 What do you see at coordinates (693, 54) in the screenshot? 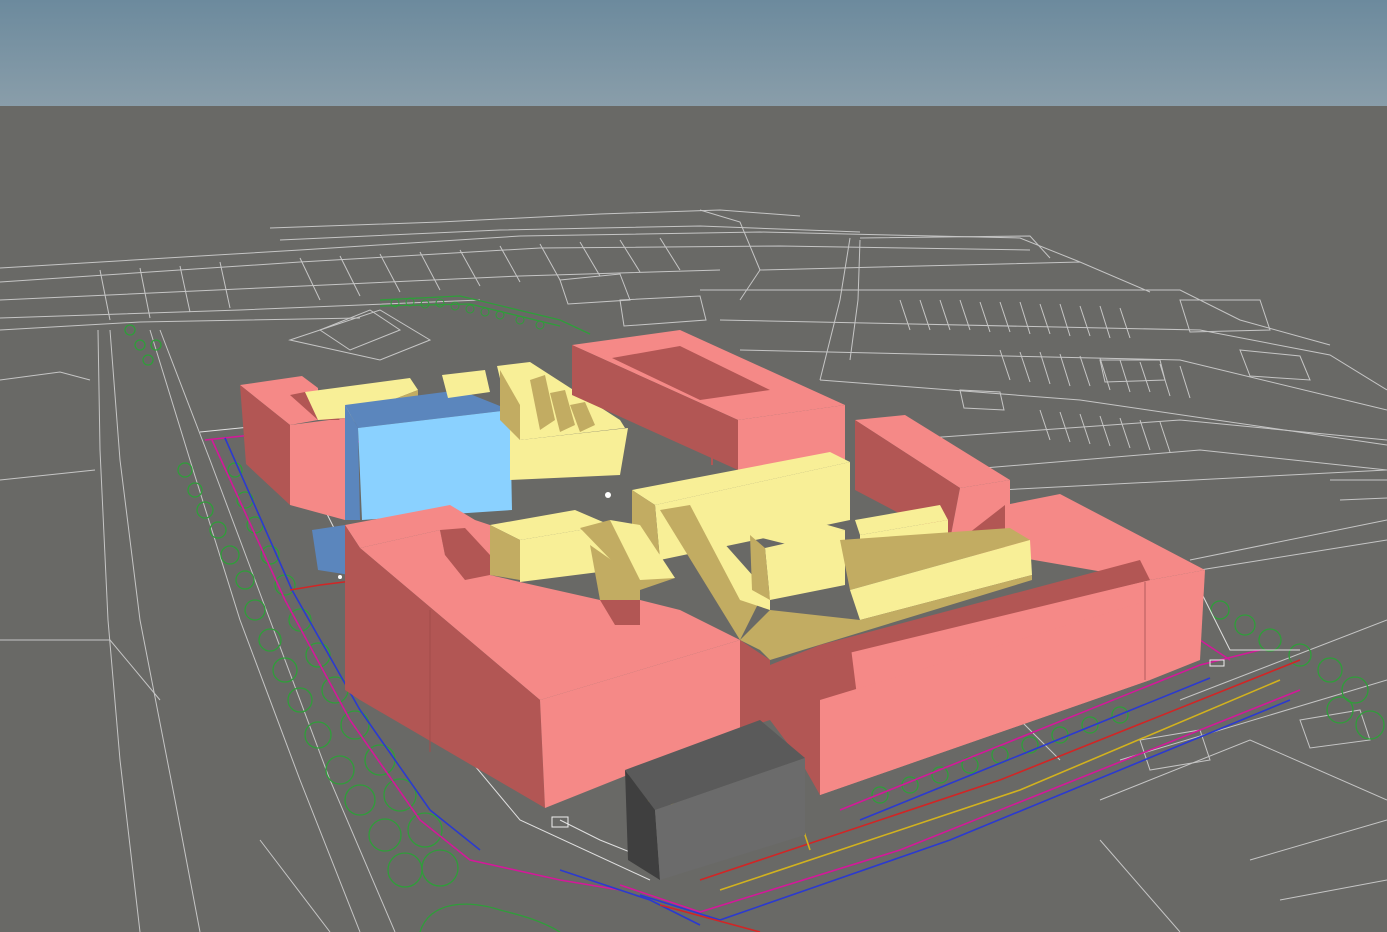
I see `sky` at bounding box center [693, 54].